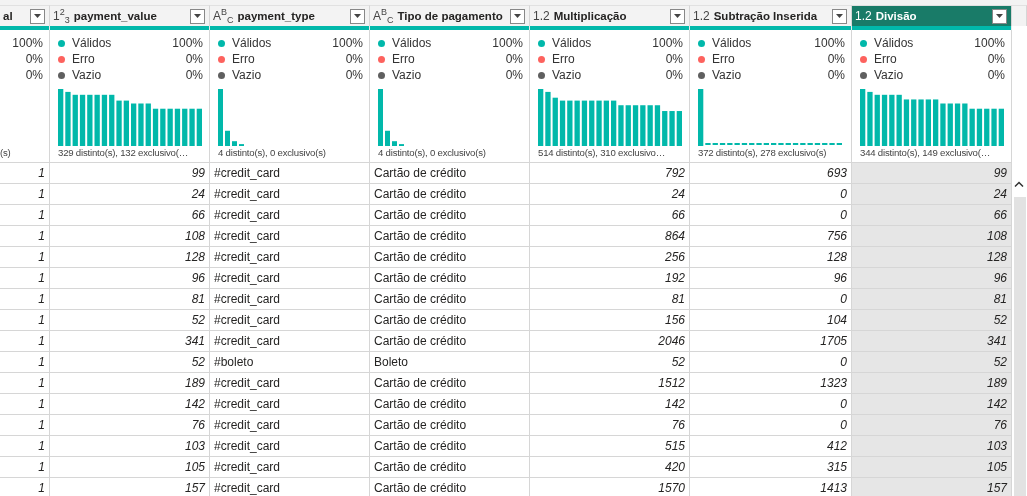  I want to click on column-header: 1.2 Divisão, so click(932, 15).